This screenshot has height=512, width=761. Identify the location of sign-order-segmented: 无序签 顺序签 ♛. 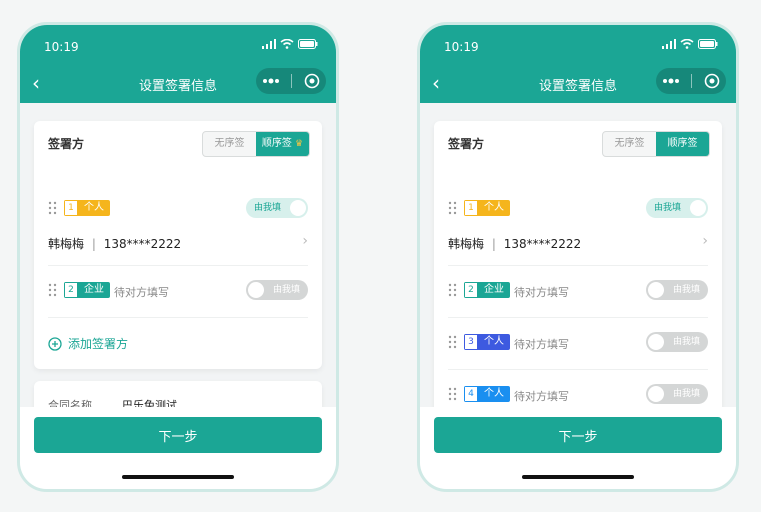
(256, 144).